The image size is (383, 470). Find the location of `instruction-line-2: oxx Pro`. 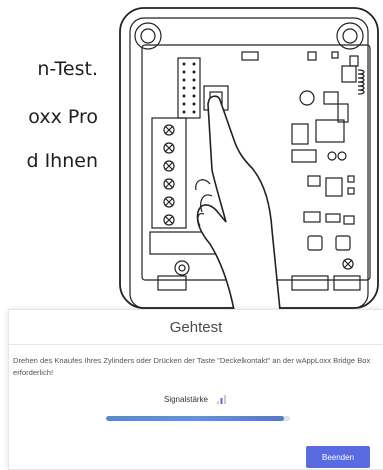

instruction-line-2: oxx Pro is located at coordinates (63, 117).